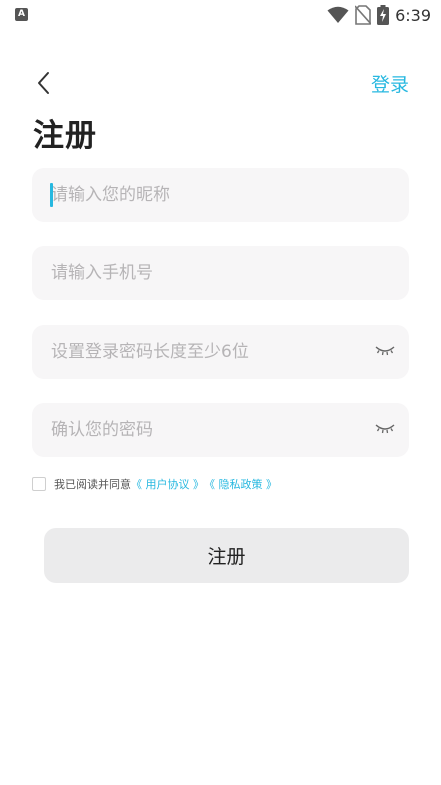 The height and width of the screenshot is (785, 441). I want to click on privacy-policy-link: 《 隐私政策 》, so click(240, 484).